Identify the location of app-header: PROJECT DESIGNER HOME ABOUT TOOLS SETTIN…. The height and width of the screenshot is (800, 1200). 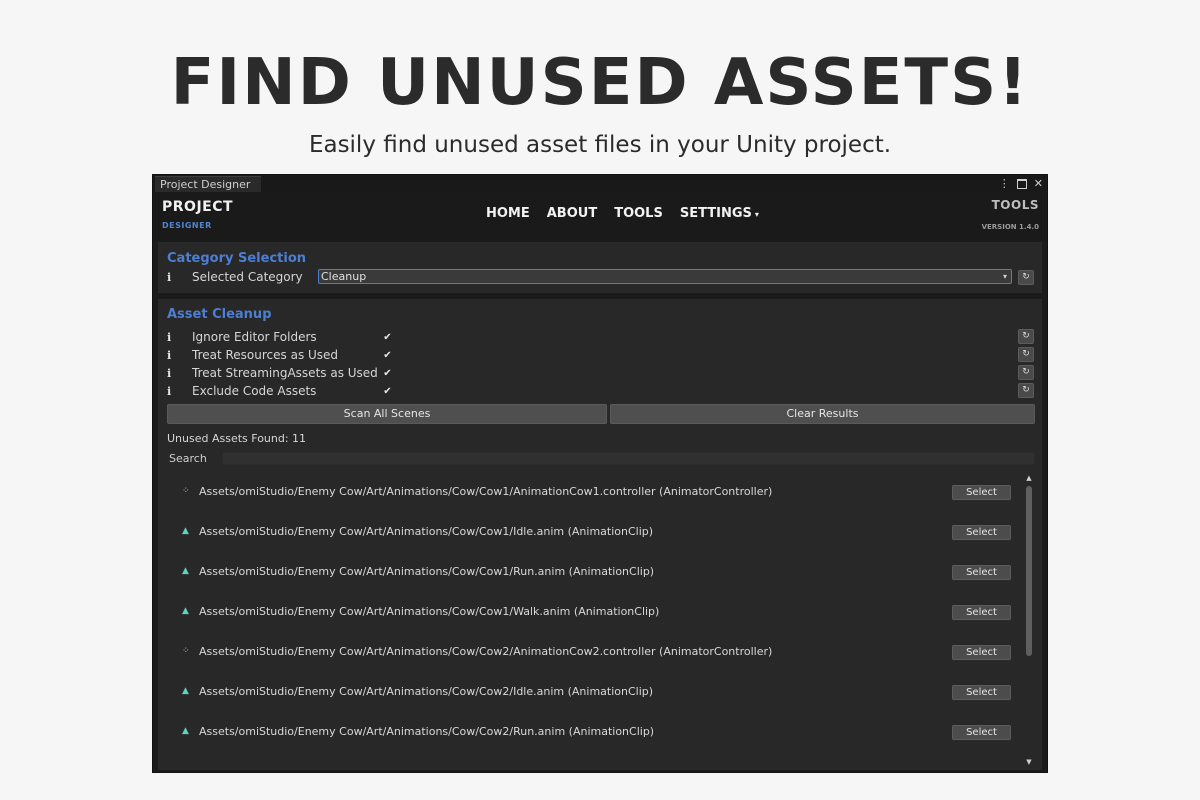
(600, 217).